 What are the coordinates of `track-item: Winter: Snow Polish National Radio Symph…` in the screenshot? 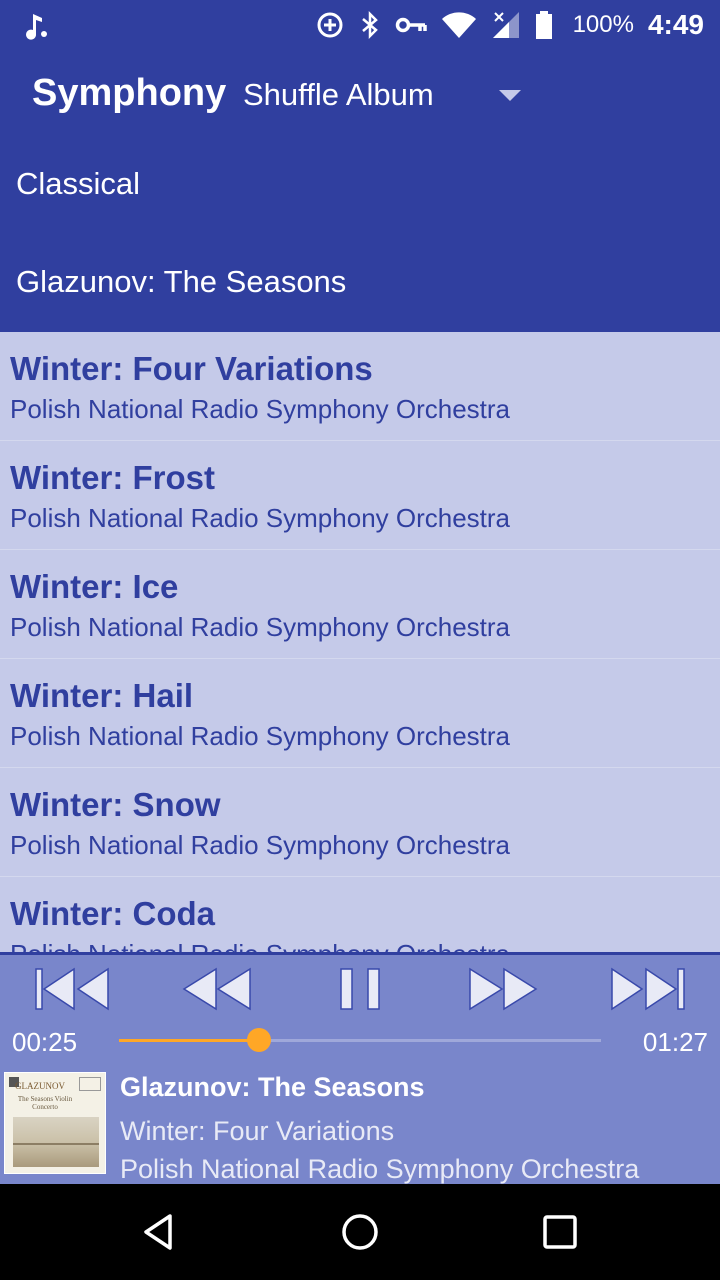 It's located at (360, 822).